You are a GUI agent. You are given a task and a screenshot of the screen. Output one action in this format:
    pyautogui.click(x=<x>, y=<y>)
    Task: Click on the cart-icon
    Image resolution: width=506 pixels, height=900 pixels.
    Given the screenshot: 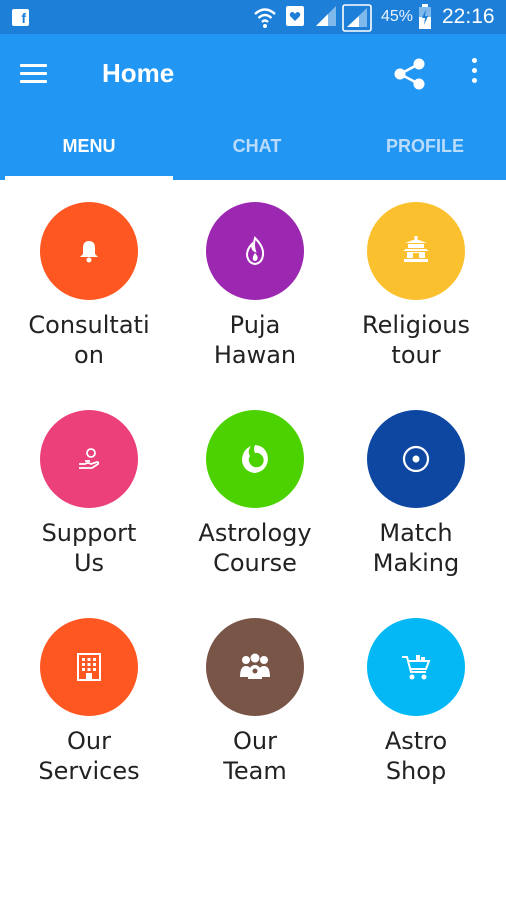 What is the action you would take?
    pyautogui.click(x=416, y=667)
    